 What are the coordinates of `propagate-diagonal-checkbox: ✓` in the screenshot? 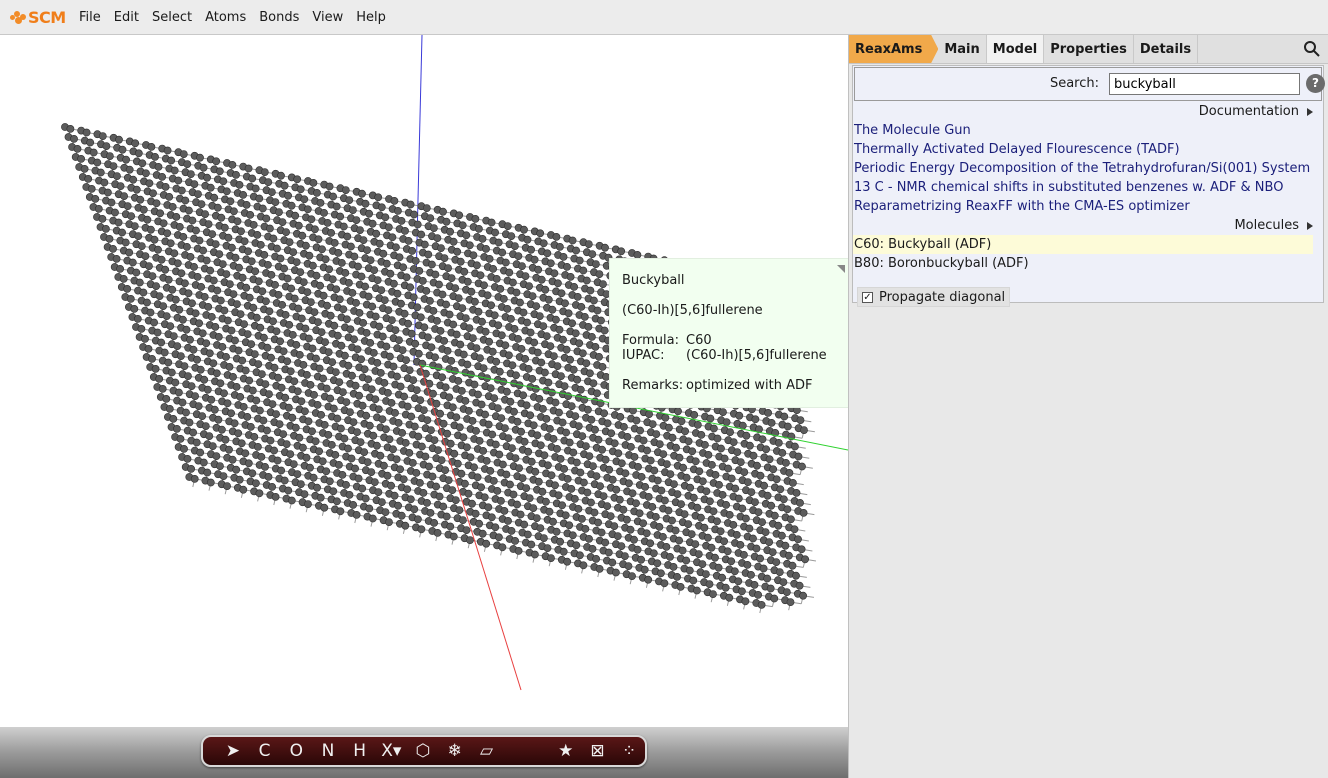 It's located at (867, 297).